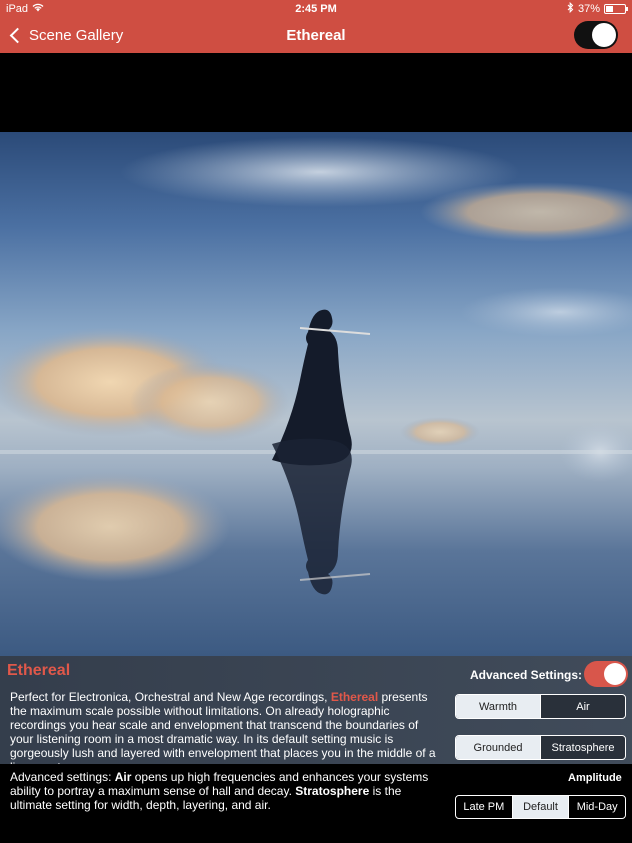  I want to click on navigation-bar: Scene Gallery Ethereal, so click(316, 35).